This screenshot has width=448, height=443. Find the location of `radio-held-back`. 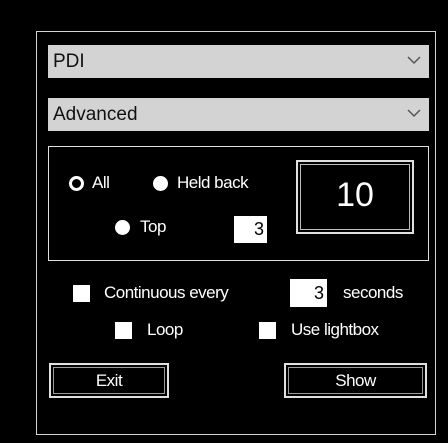

radio-held-back is located at coordinates (160, 183).